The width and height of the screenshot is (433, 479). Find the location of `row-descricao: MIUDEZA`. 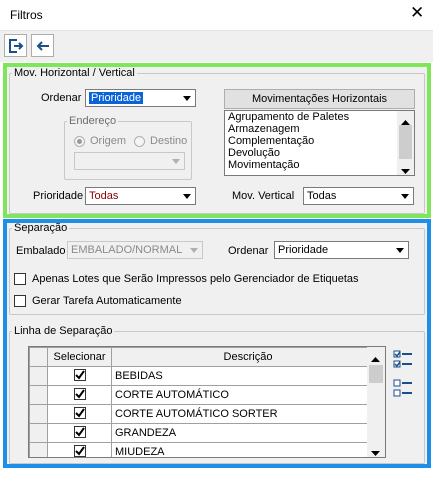

row-descricao: MIUDEZA is located at coordinates (248, 449).